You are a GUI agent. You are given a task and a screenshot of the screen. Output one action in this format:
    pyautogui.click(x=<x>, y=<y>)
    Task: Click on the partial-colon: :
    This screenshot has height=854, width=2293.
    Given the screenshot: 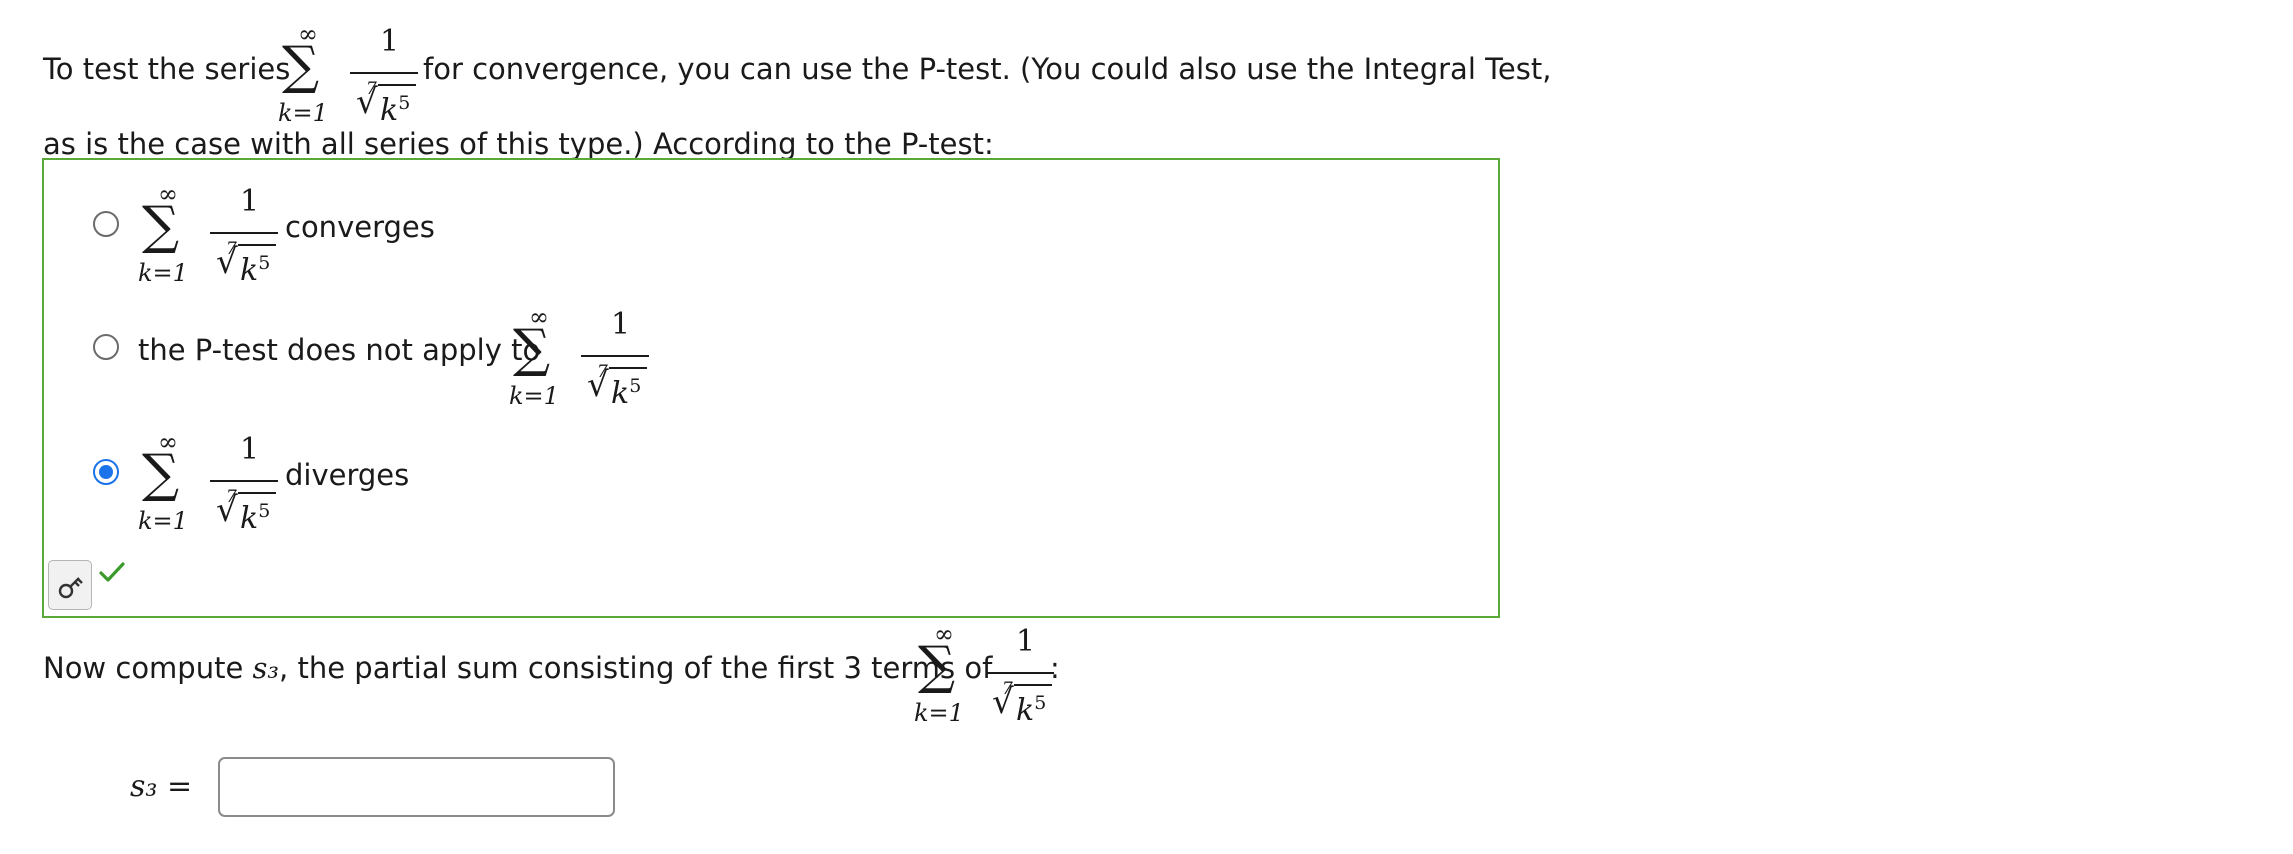 What is the action you would take?
    pyautogui.click(x=1055, y=668)
    